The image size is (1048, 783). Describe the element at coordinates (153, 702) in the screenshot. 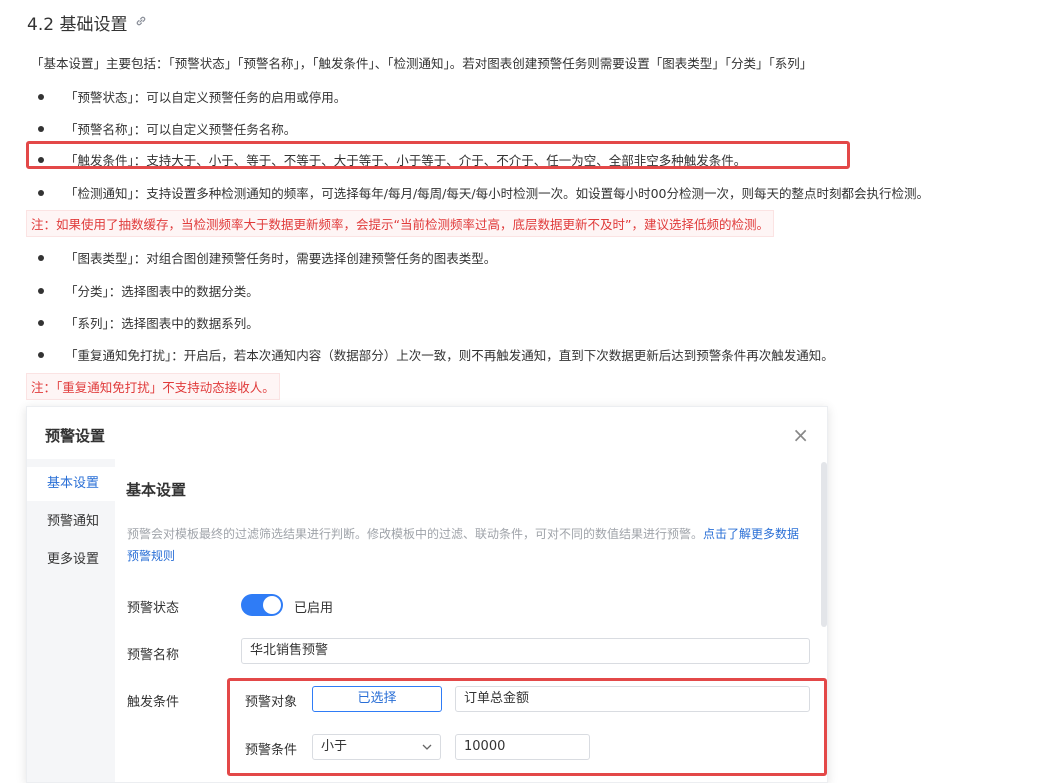

I see `trigger-label: 触发条件` at that location.